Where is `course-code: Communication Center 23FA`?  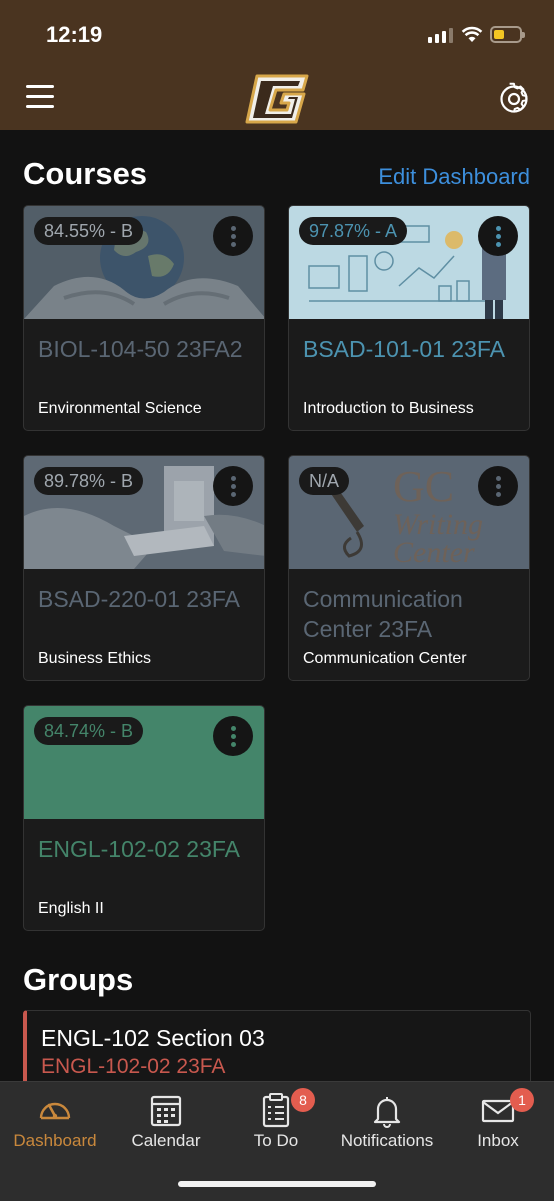
course-code: Communication Center 23FA is located at coordinates (383, 614).